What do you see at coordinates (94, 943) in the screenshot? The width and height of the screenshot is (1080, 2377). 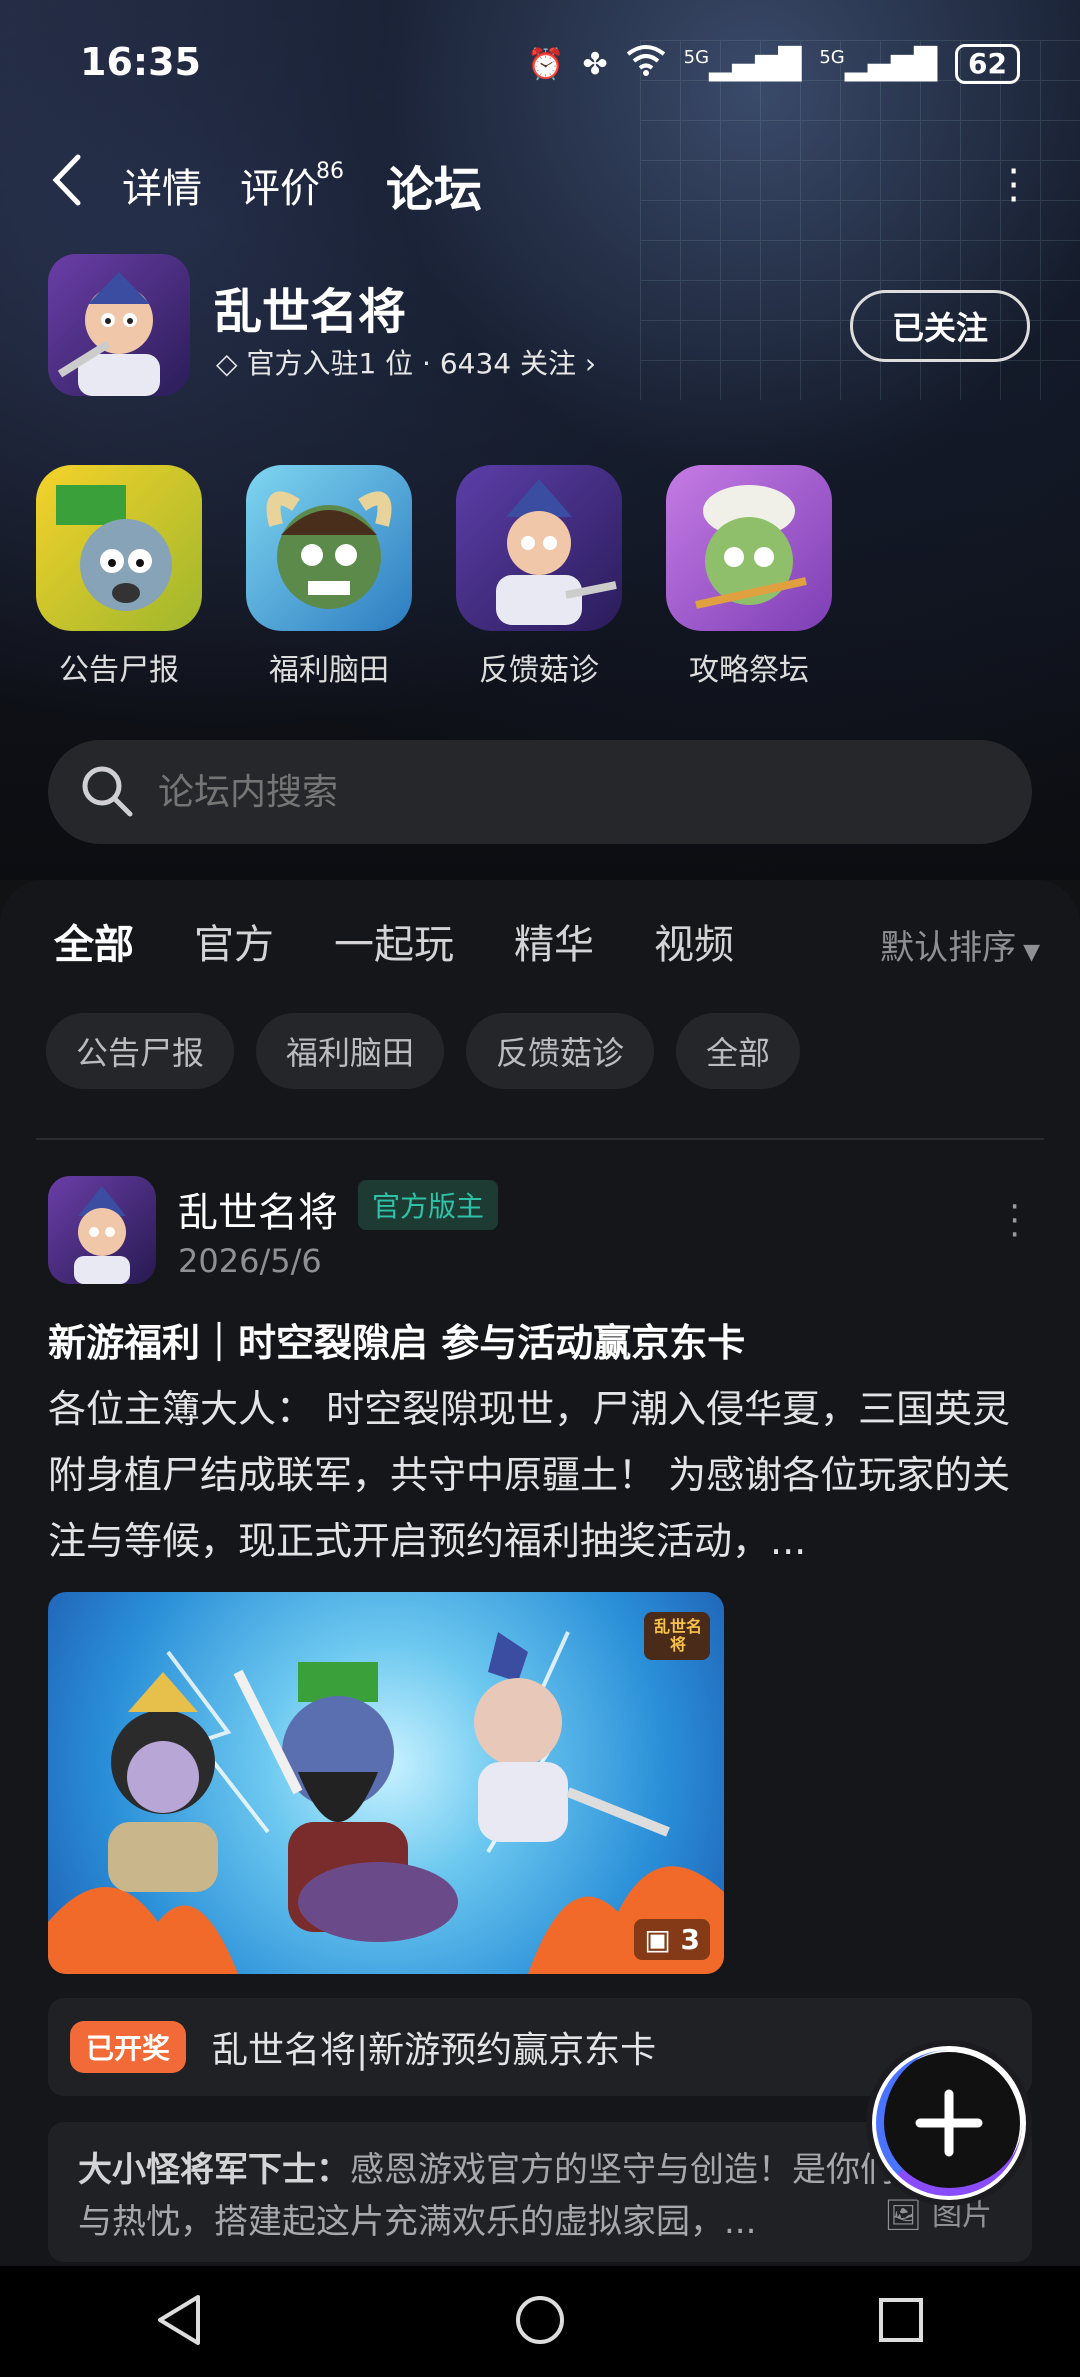 I see `tab-all: 全部` at bounding box center [94, 943].